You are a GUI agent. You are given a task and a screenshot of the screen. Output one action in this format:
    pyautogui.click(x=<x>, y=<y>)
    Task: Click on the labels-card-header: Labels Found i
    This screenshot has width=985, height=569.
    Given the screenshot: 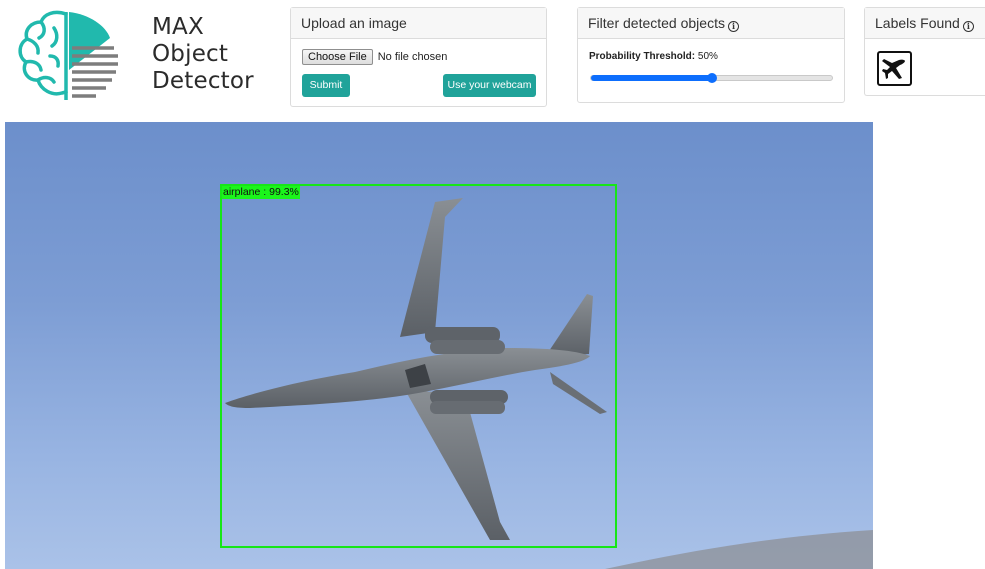 What is the action you would take?
    pyautogui.click(x=925, y=23)
    